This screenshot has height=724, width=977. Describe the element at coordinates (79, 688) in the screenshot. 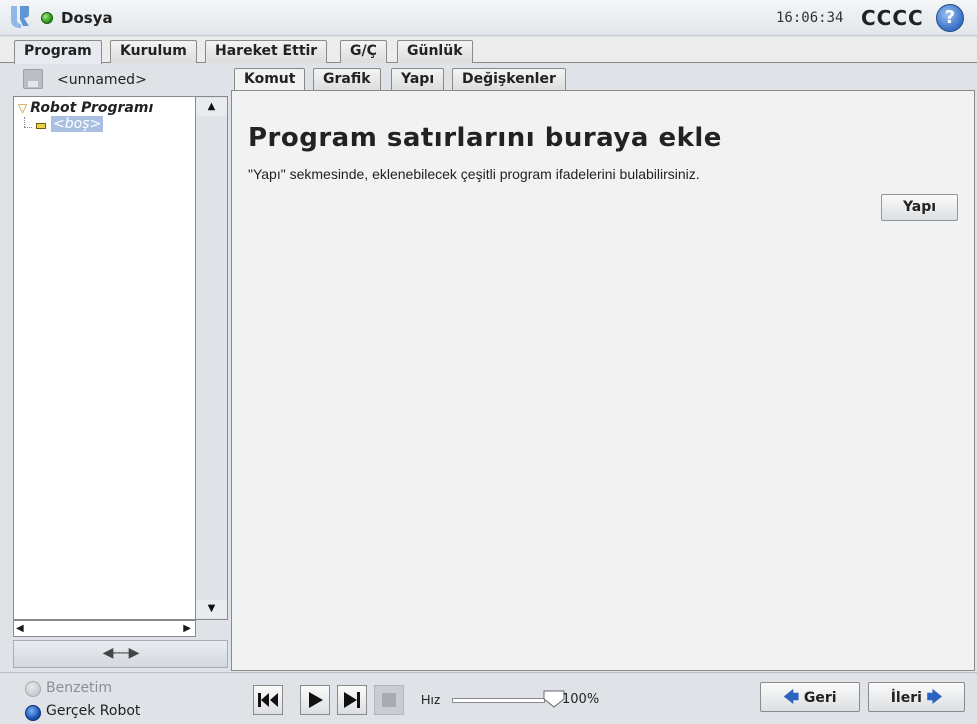

I see `mode-simulation-label: Benzetim` at that location.